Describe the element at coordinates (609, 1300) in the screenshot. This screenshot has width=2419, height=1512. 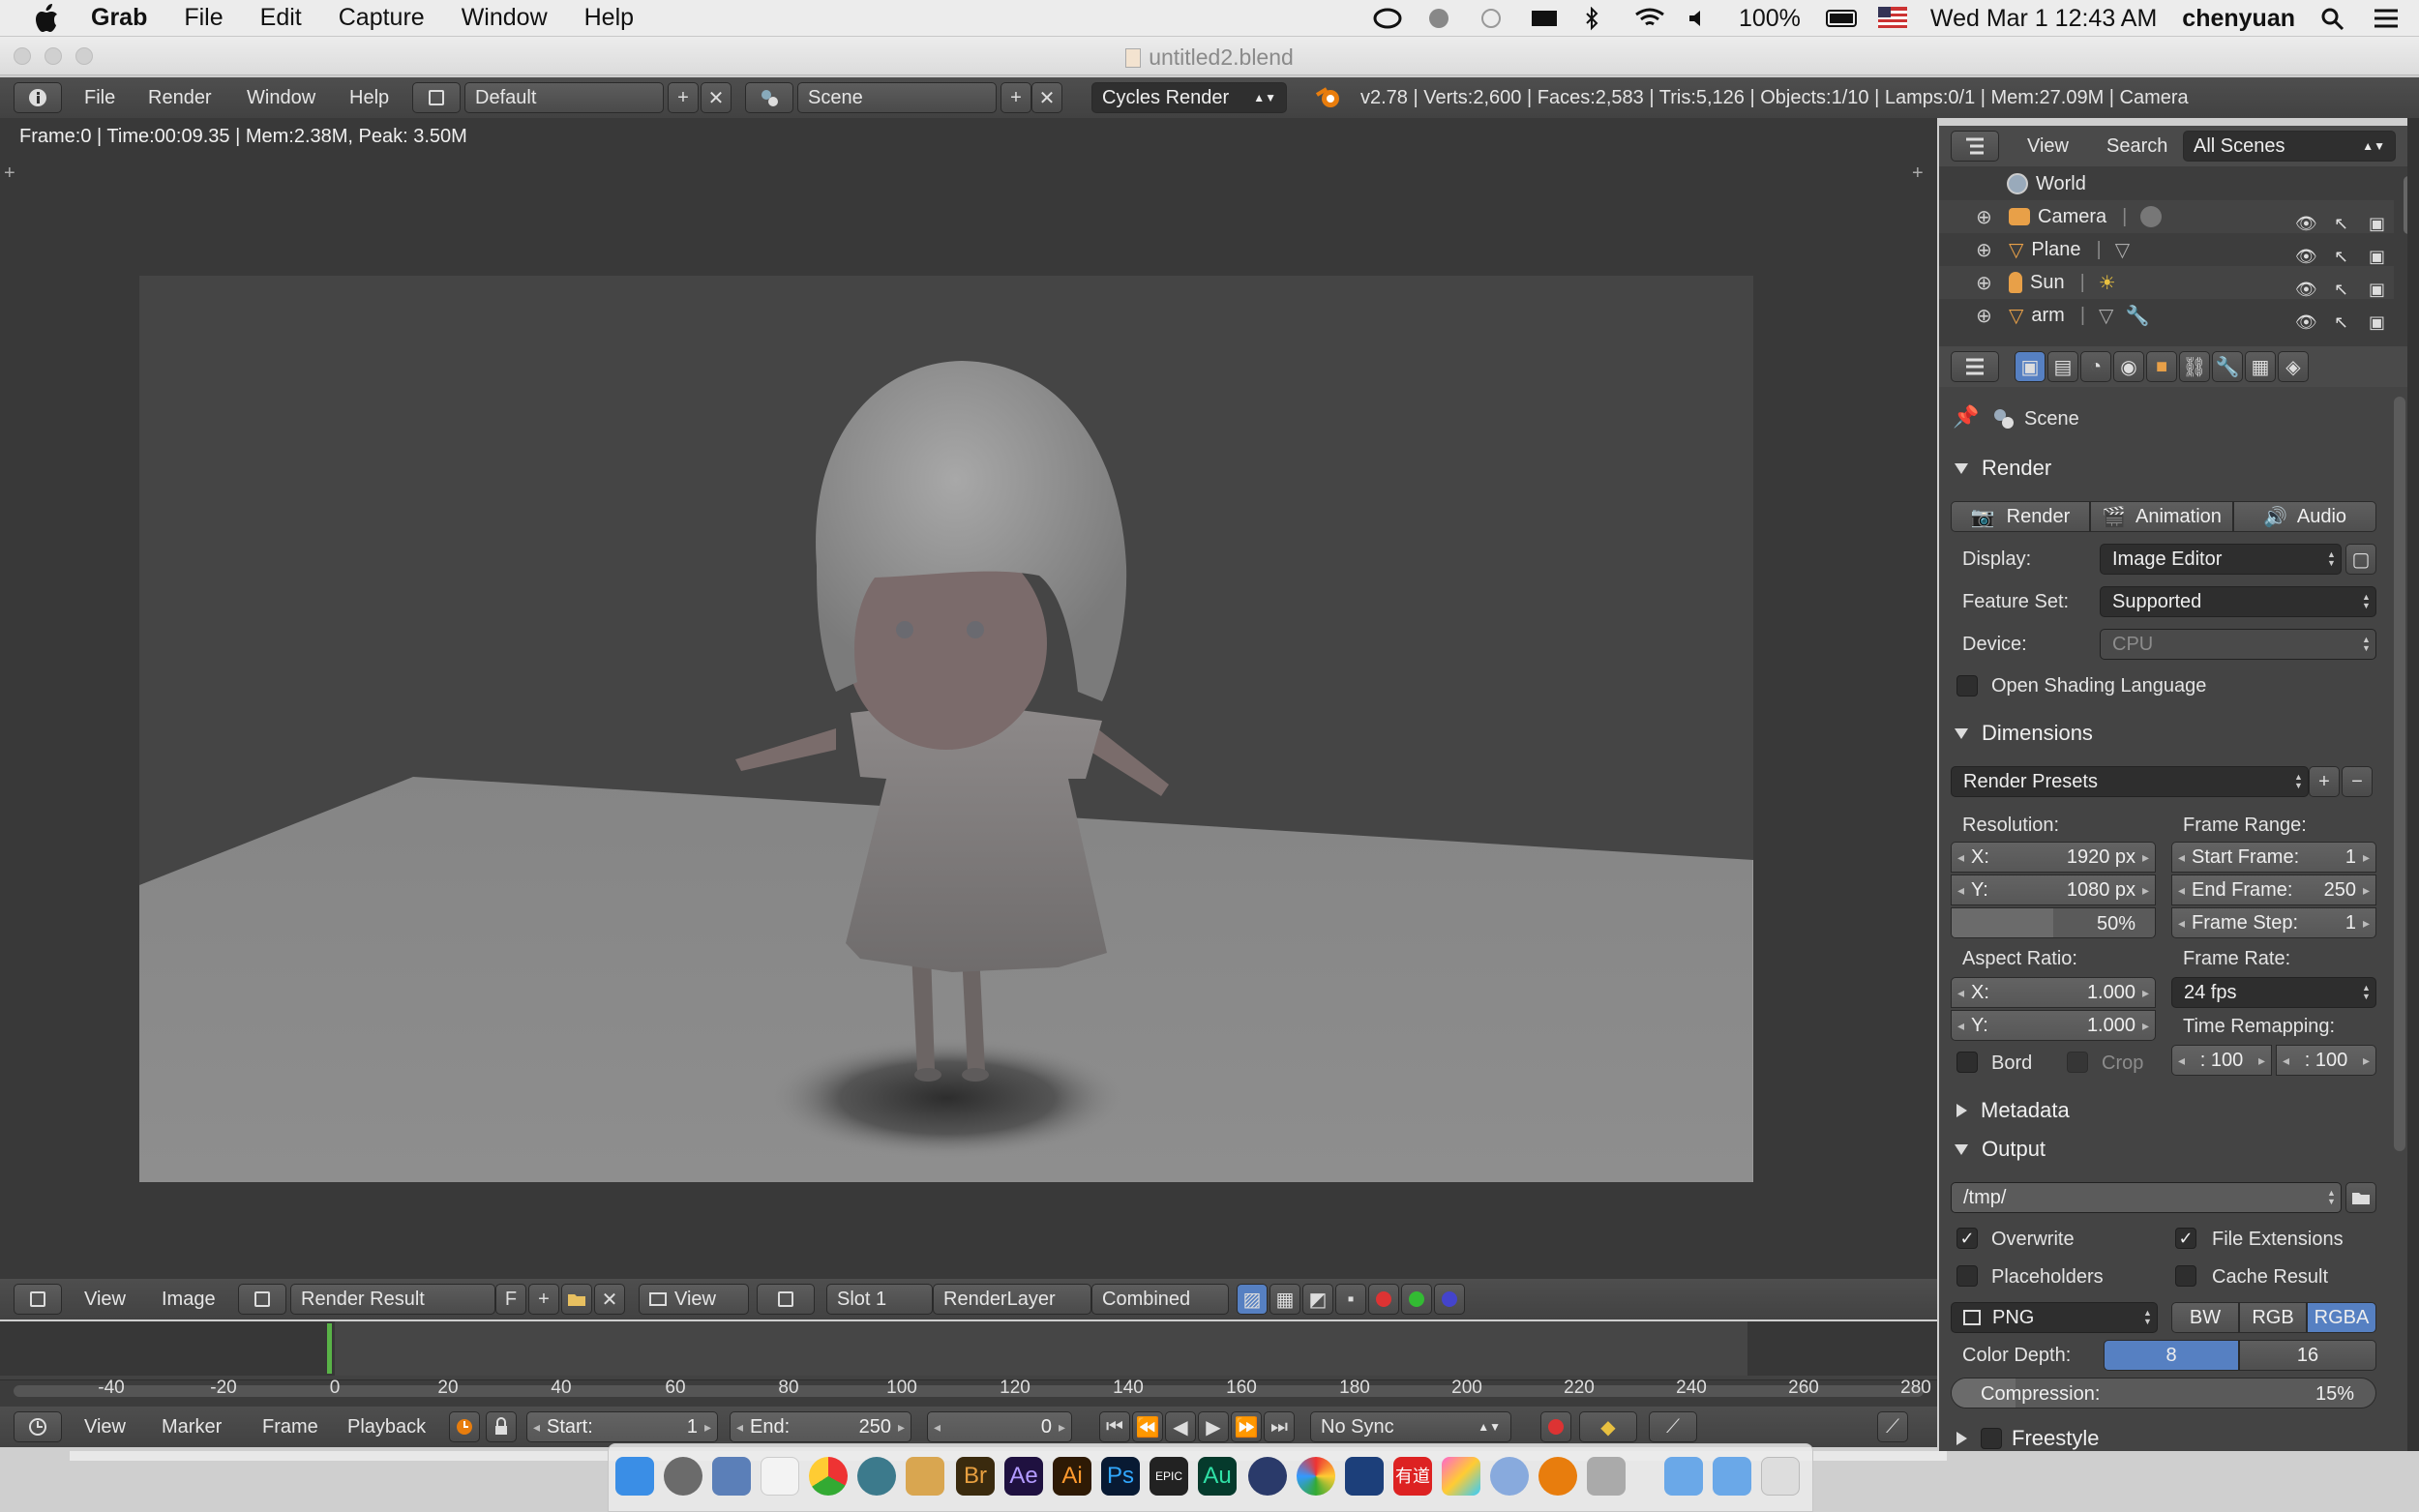
I see `unlink-image-button: ✕` at that location.